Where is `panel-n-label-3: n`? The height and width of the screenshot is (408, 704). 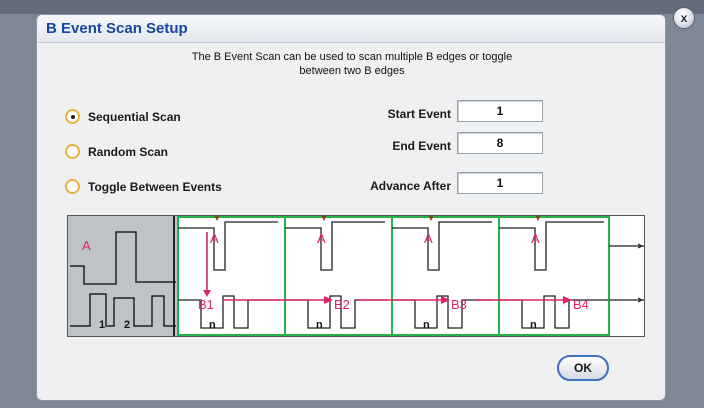 panel-n-label-3: n is located at coordinates (426, 325).